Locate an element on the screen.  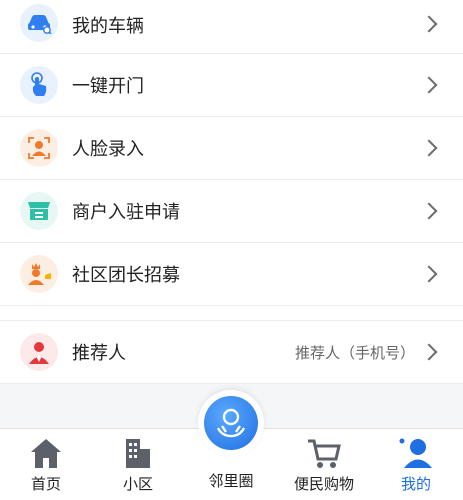
referrer-hint: 推荐人（手机号） is located at coordinates (354, 352).